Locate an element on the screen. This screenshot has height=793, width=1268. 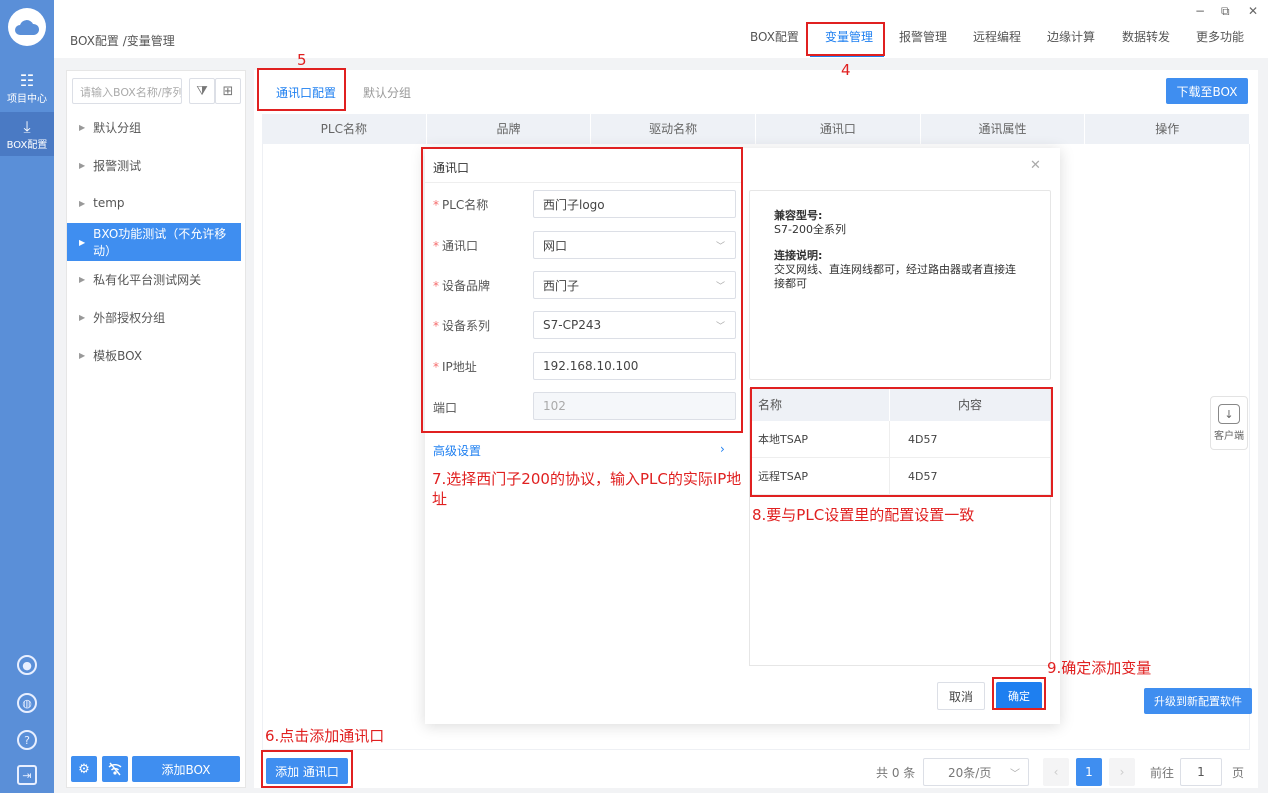
download-to-box-button: 下载至BOX is located at coordinates (1207, 91).